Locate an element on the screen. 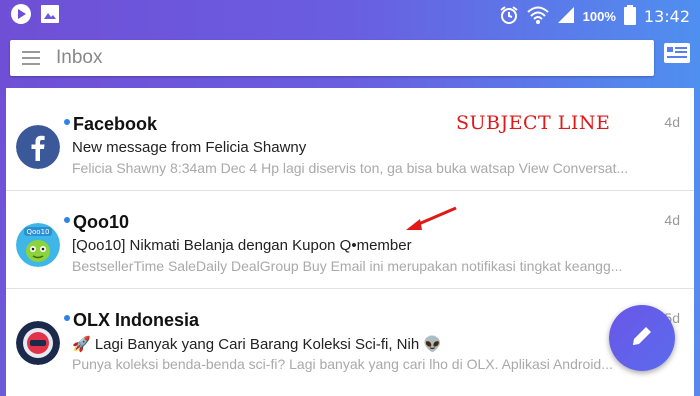 The image size is (700, 396). wifi-icon is located at coordinates (537, 16).